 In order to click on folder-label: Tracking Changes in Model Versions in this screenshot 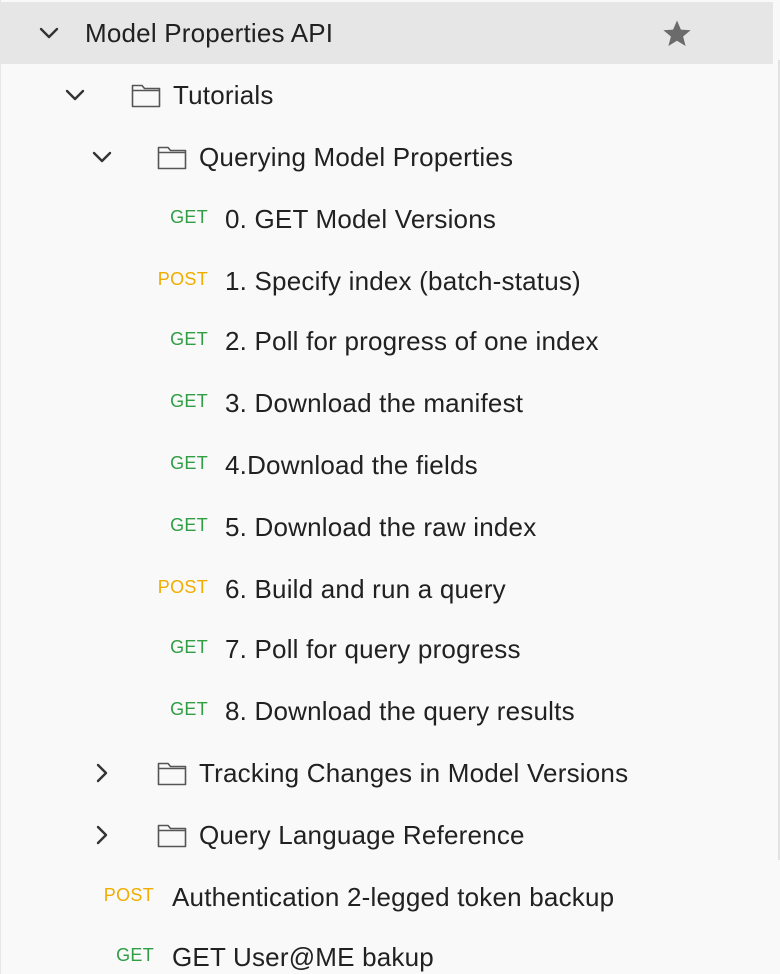, I will do `click(414, 773)`.